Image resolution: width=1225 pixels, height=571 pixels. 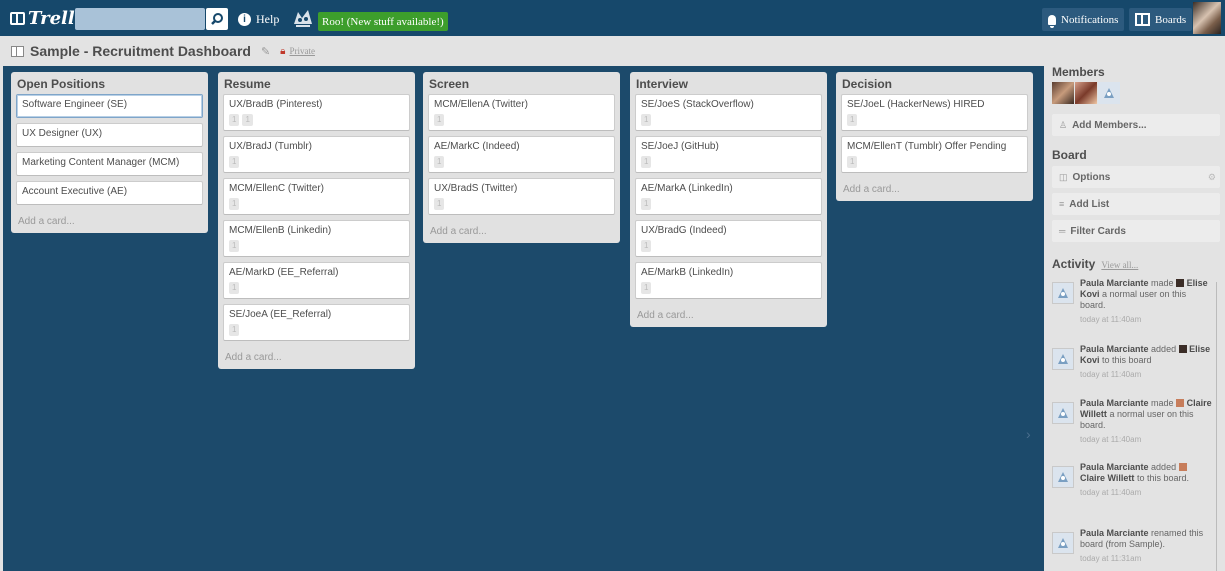 I want to click on list-title: Open Positions, so click(x=109, y=84).